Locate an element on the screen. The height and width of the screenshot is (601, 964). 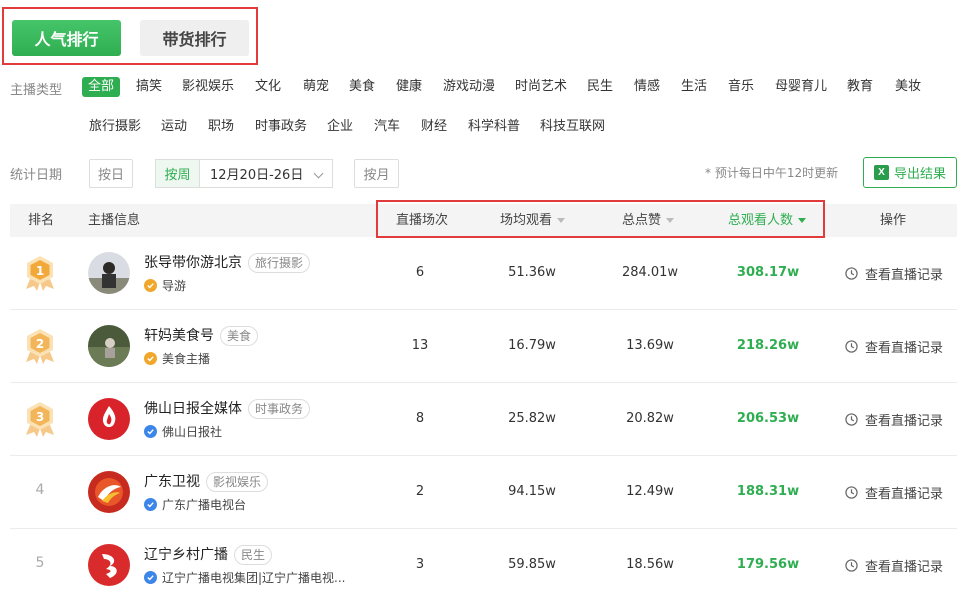
avg-viewers-value: 51.36w is located at coordinates (532, 272).